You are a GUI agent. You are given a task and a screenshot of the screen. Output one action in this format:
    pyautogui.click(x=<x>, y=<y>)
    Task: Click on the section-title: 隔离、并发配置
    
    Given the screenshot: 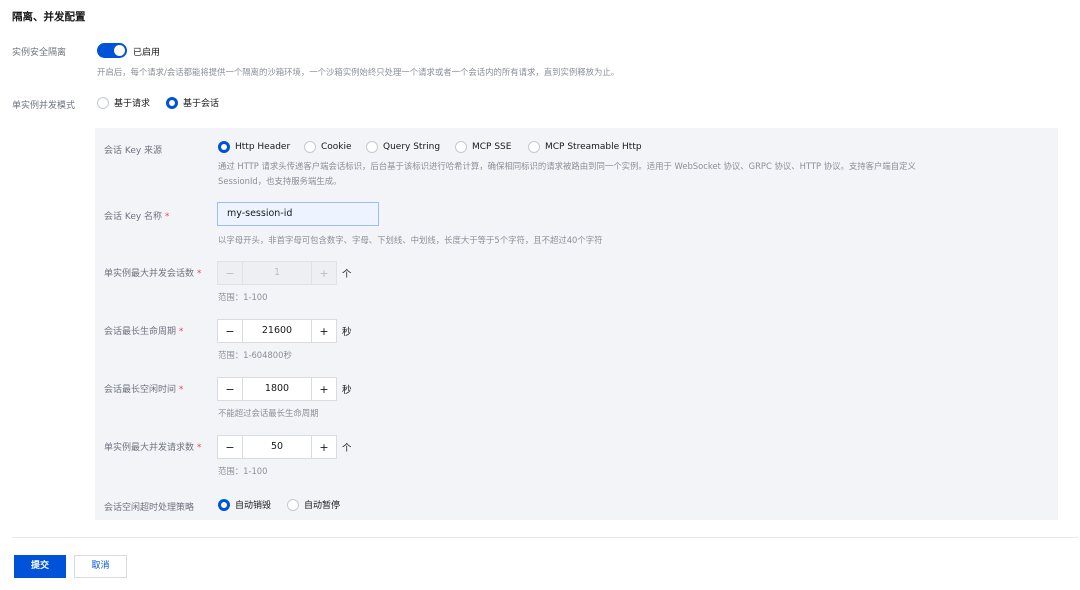 What is the action you would take?
    pyautogui.click(x=49, y=17)
    